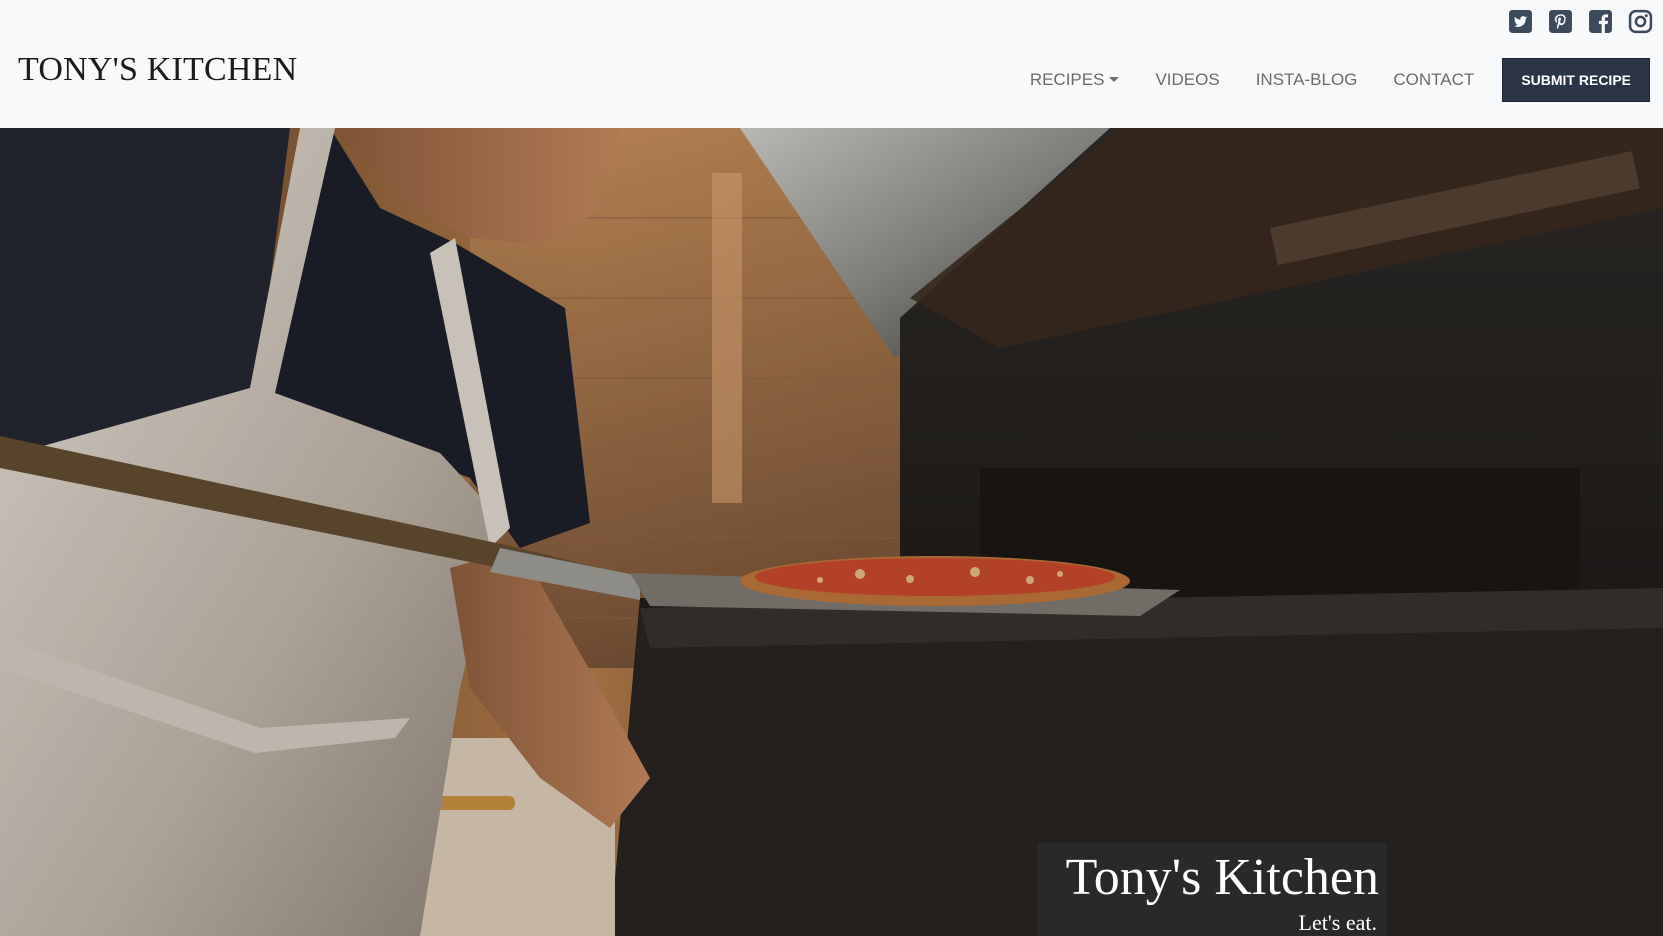 The width and height of the screenshot is (1663, 936). What do you see at coordinates (1580, 21) in the screenshot?
I see `social-links` at bounding box center [1580, 21].